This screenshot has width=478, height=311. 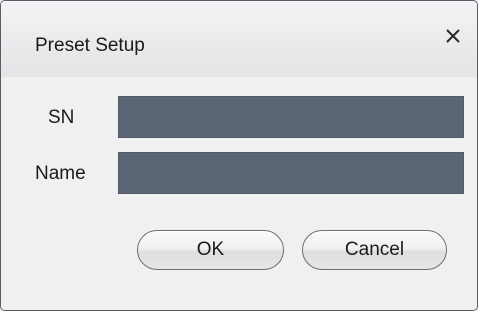 What do you see at coordinates (291, 117) in the screenshot?
I see `sn-field` at bounding box center [291, 117].